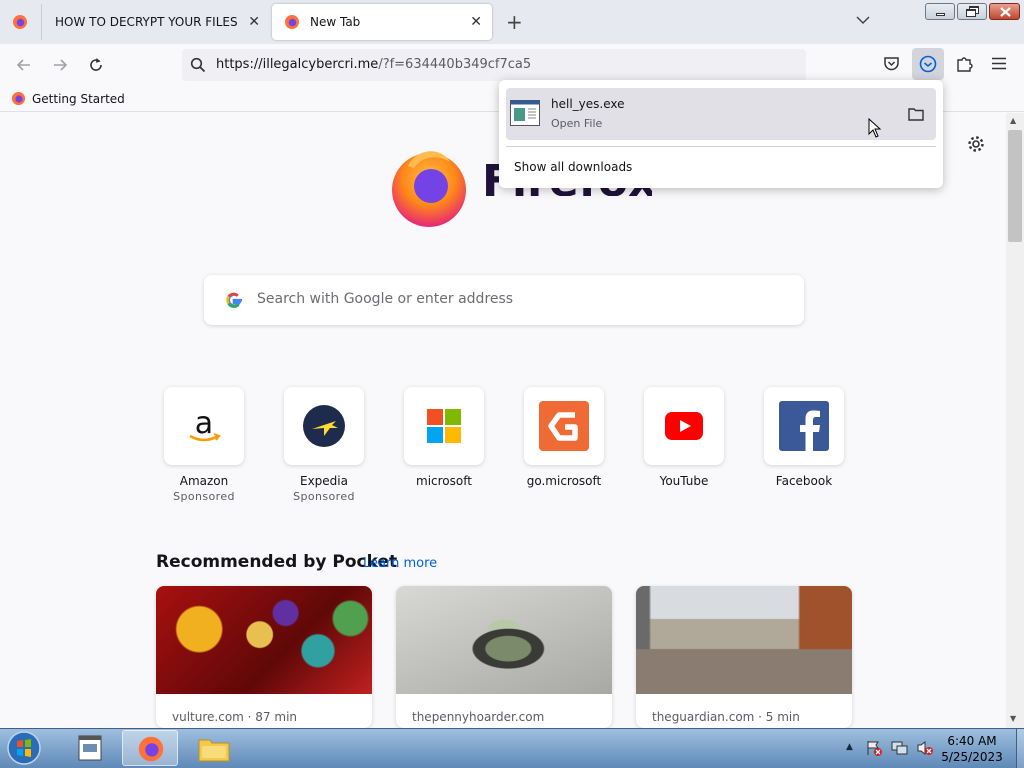 This screenshot has width=1024, height=768. I want to click on shortcut-name: go.microsoft, so click(564, 481).